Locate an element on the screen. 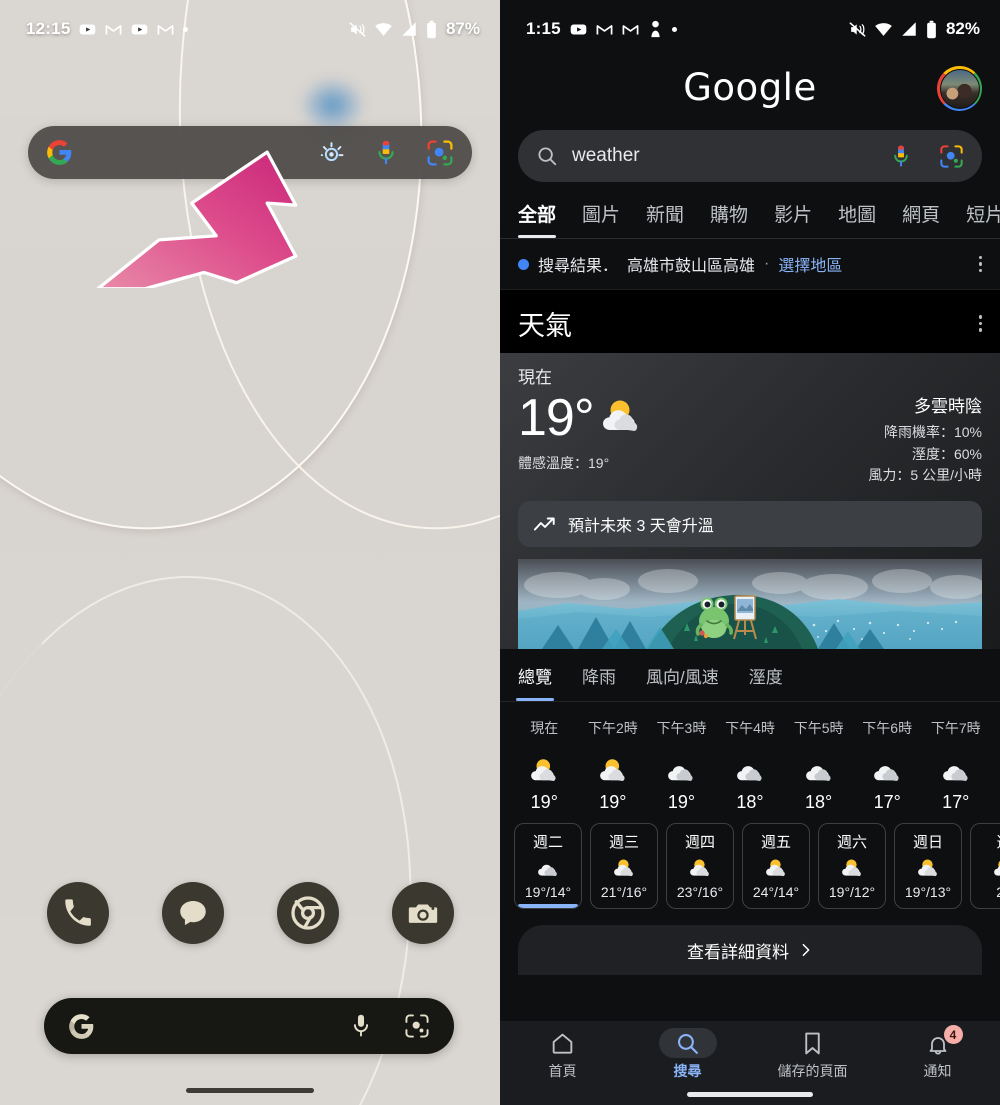 The height and width of the screenshot is (1105, 1000). nav-saved-label: 儲存的頁面 is located at coordinates (812, 1071).